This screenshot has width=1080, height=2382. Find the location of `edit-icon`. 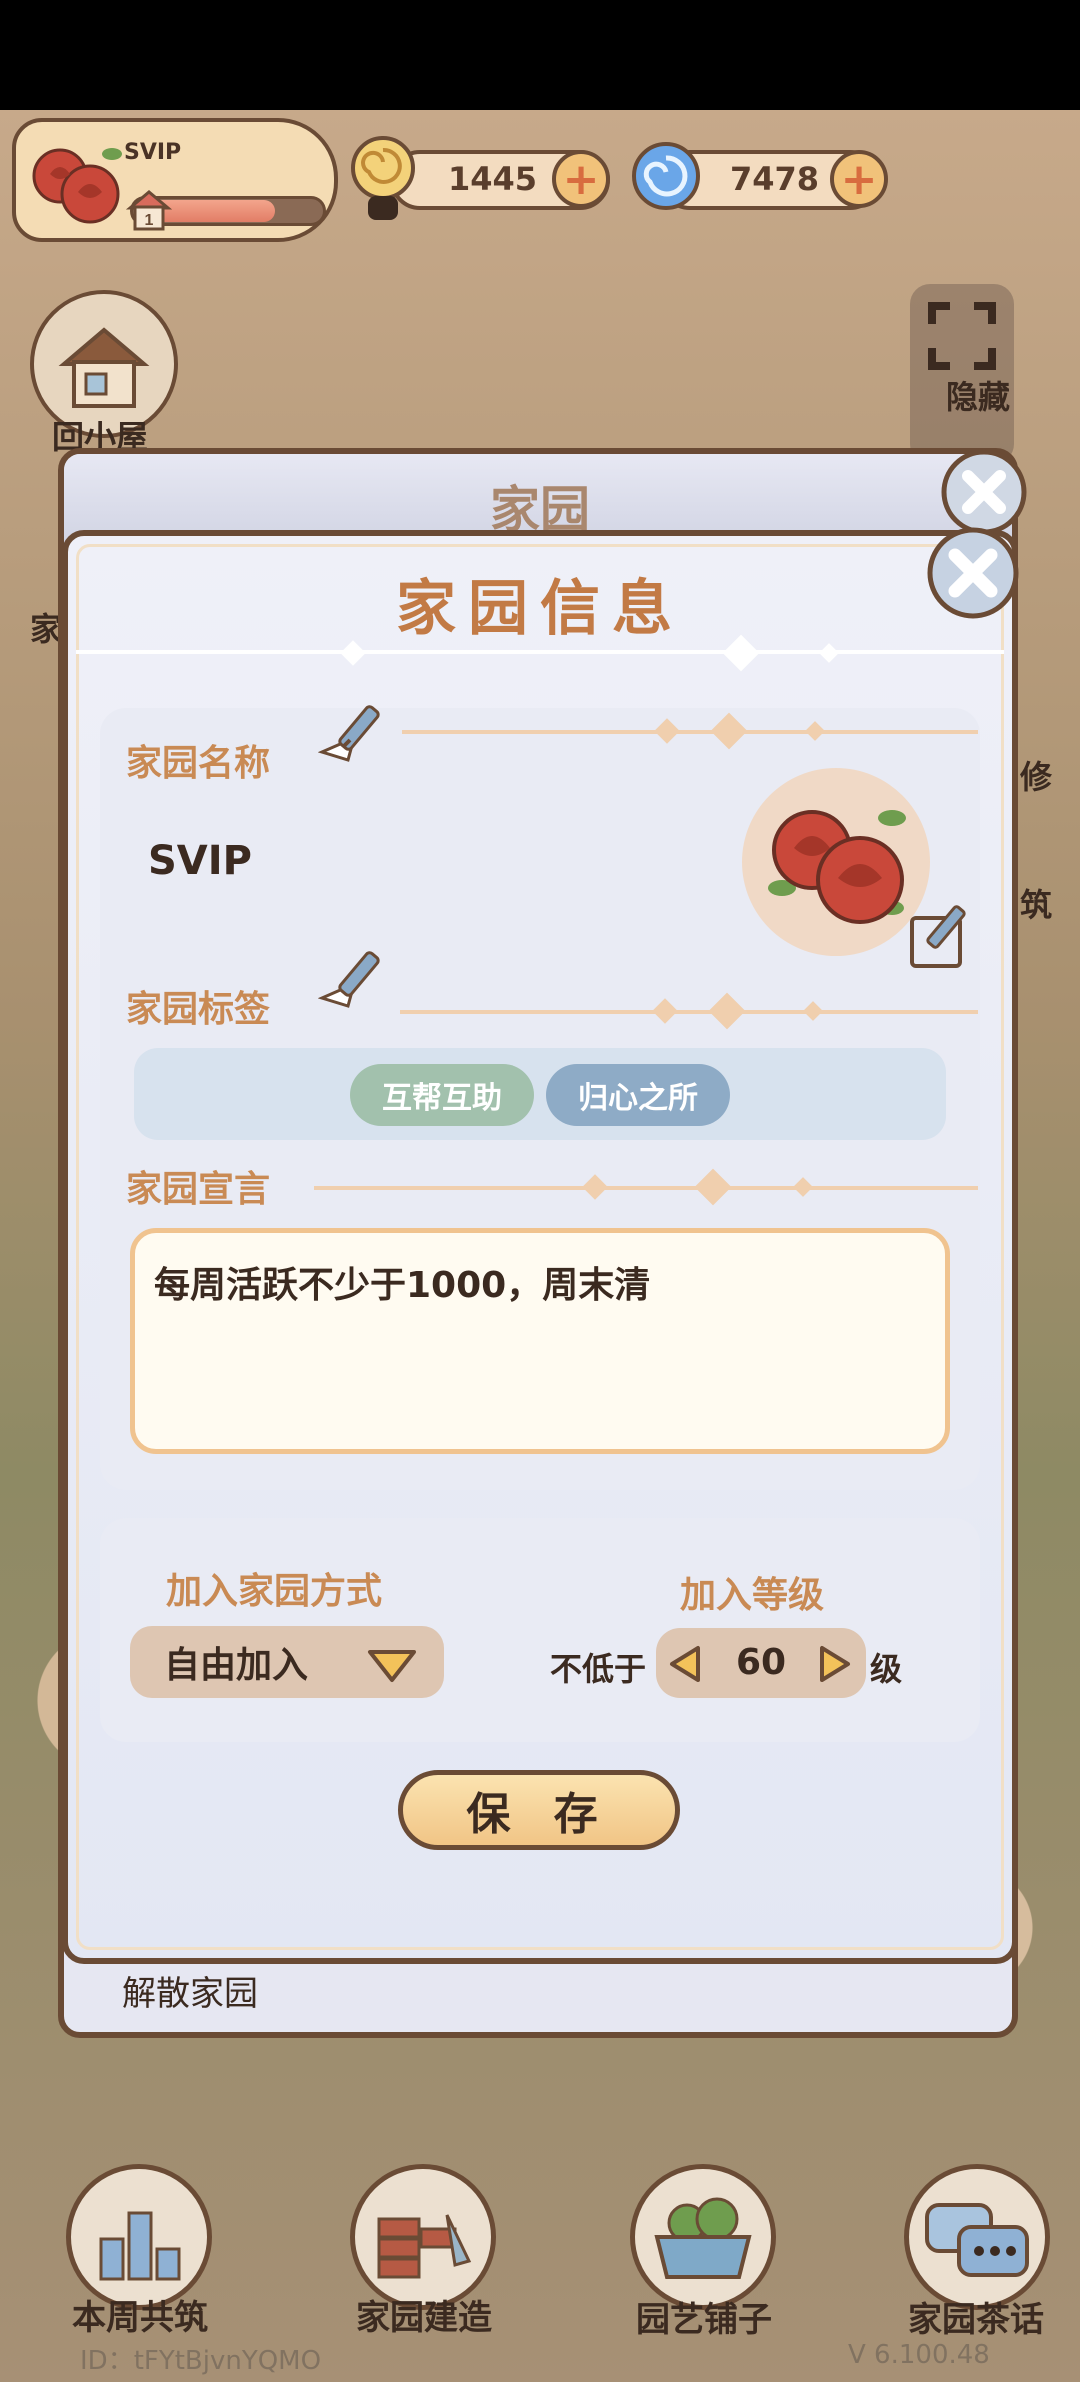

edit-icon is located at coordinates (938, 936).